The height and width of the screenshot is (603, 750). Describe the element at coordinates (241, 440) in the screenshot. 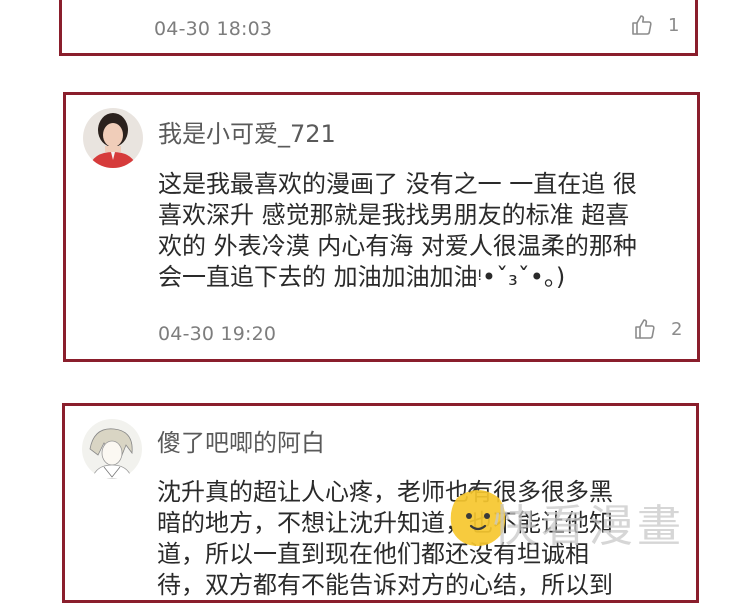

I see `username: 傻了吧唧的阿白` at that location.